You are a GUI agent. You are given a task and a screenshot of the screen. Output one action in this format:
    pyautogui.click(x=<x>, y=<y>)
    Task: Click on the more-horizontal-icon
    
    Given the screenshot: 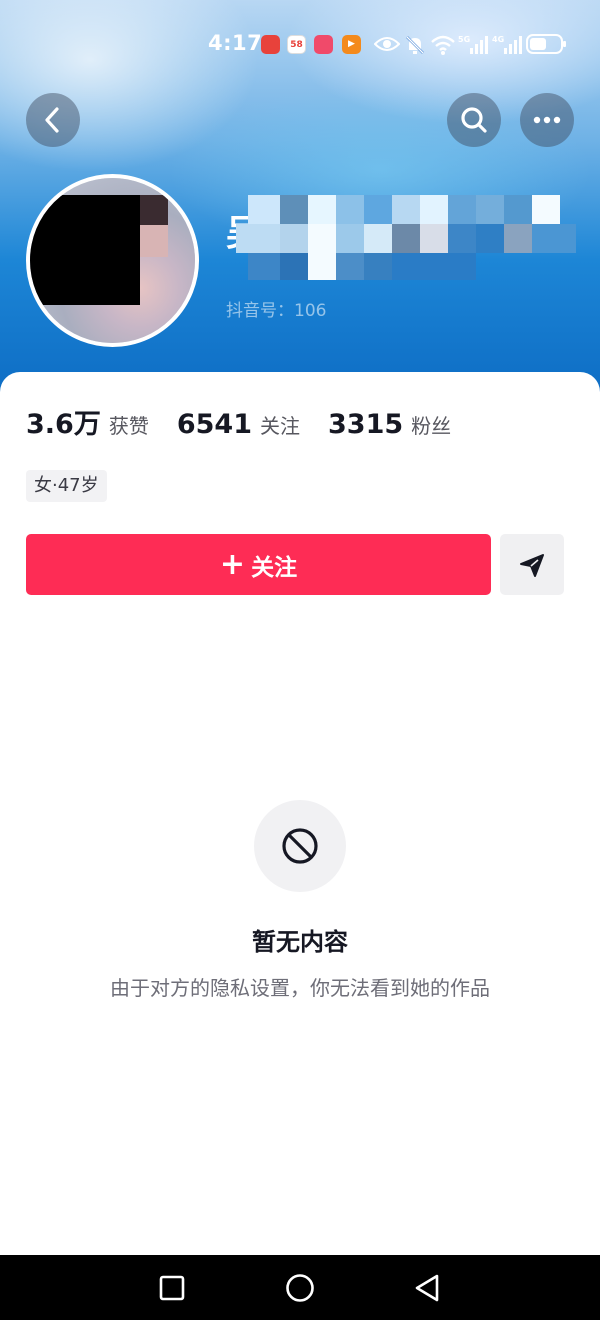 What is the action you would take?
    pyautogui.click(x=547, y=120)
    